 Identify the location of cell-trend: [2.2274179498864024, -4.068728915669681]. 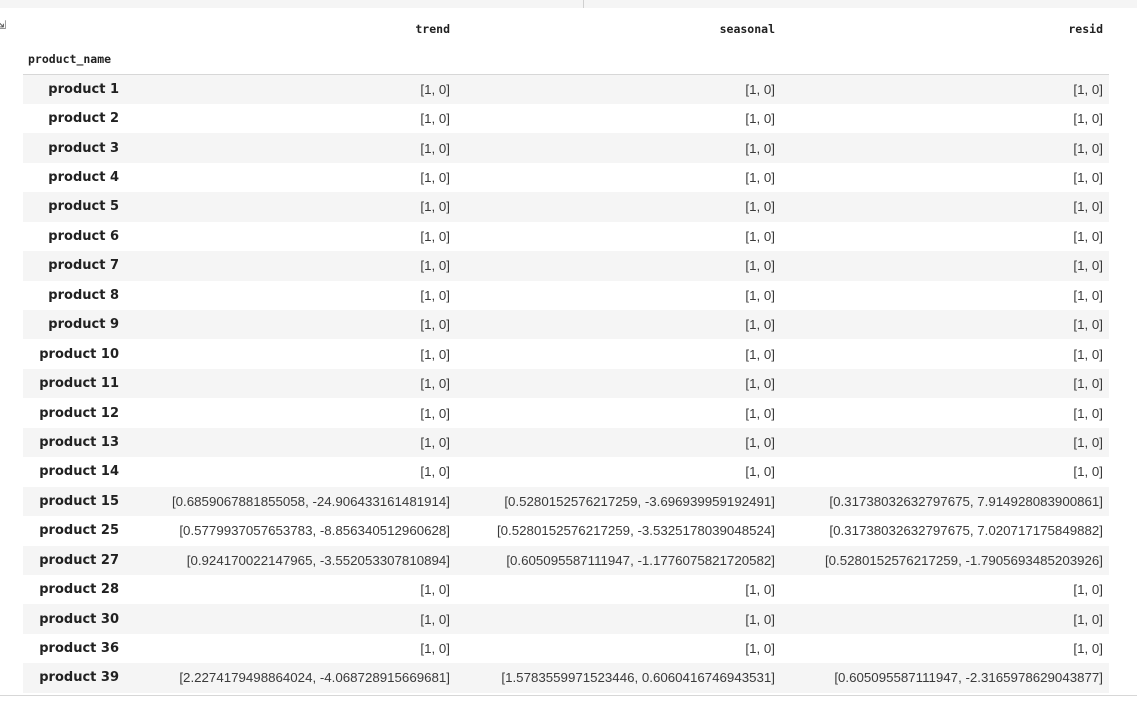
(314, 678).